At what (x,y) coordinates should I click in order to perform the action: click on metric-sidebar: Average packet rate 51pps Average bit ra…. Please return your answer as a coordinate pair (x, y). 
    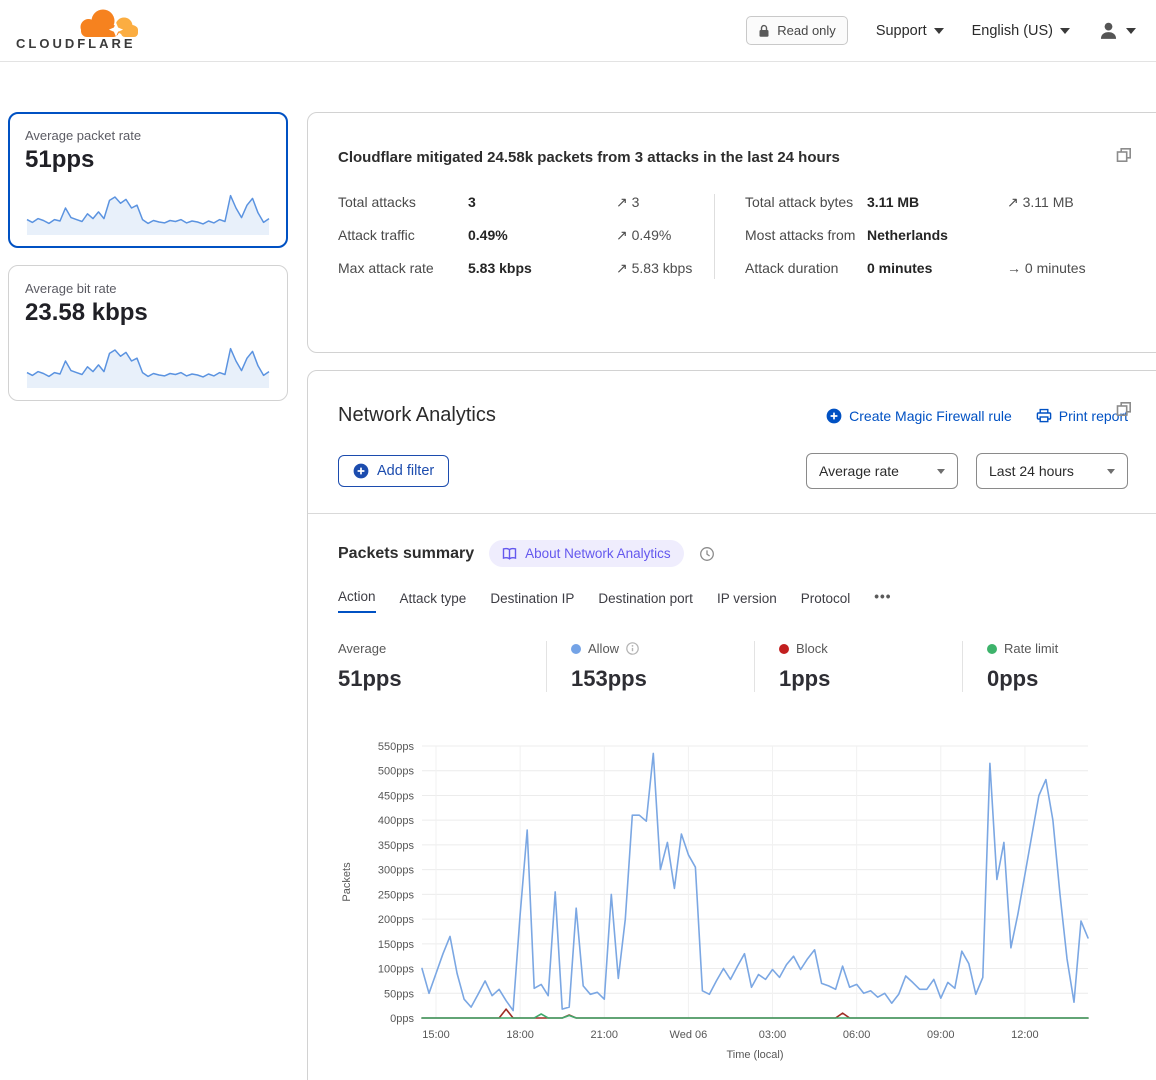
    Looking at the image, I should click on (148, 265).